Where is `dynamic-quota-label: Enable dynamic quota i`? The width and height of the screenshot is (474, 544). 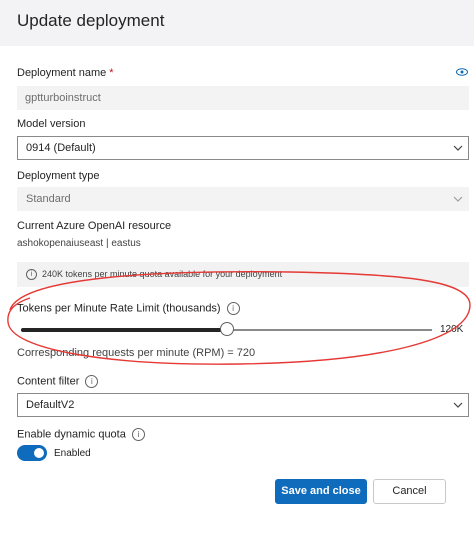
dynamic-quota-label: Enable dynamic quota i is located at coordinates (81, 434).